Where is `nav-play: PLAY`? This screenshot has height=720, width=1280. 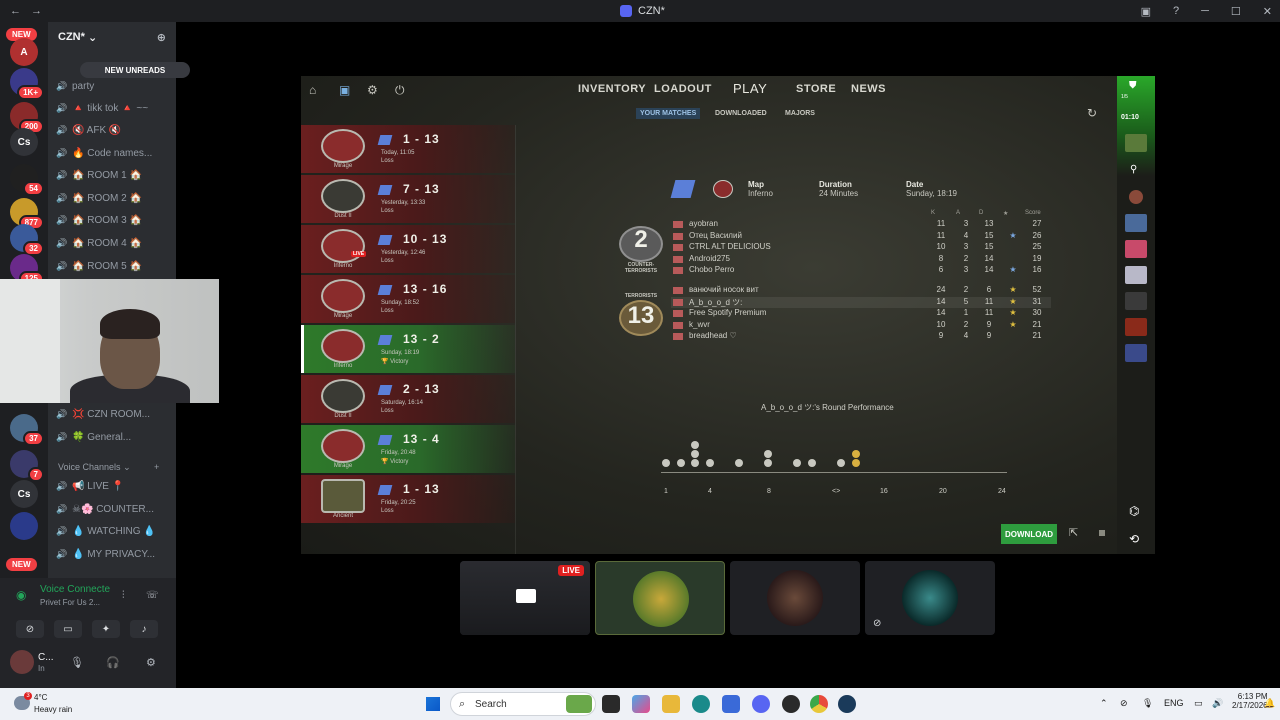 nav-play: PLAY is located at coordinates (750, 88).